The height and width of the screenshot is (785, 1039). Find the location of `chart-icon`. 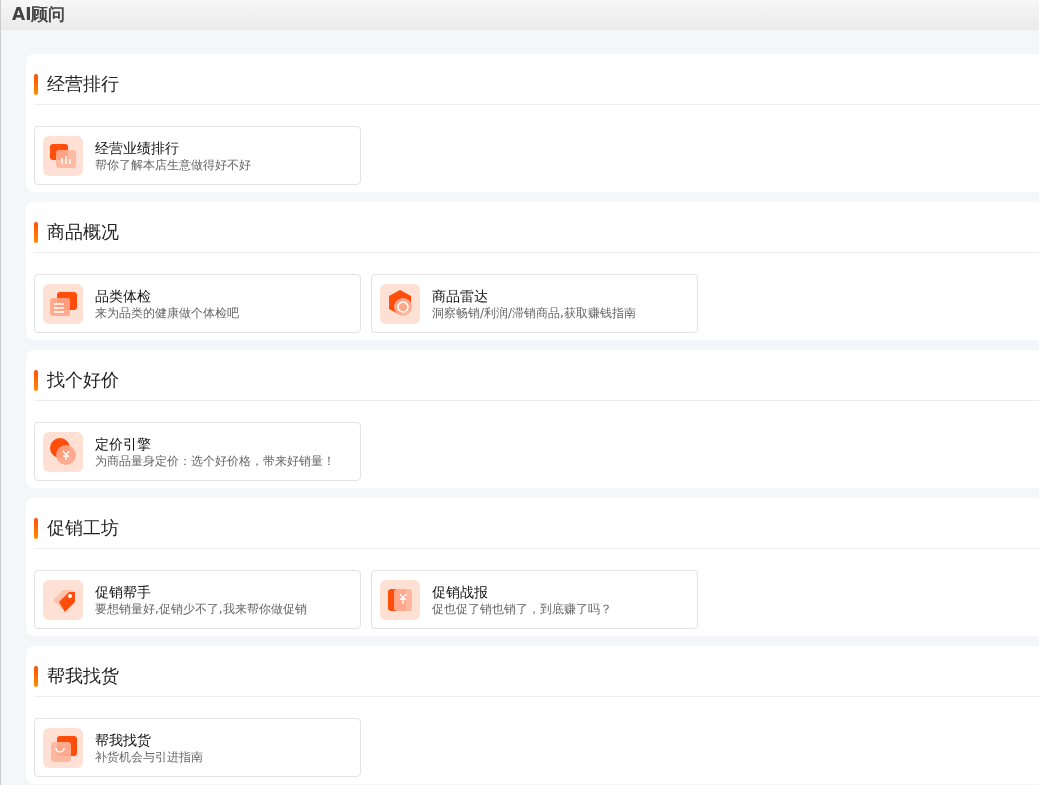

chart-icon is located at coordinates (63, 155).